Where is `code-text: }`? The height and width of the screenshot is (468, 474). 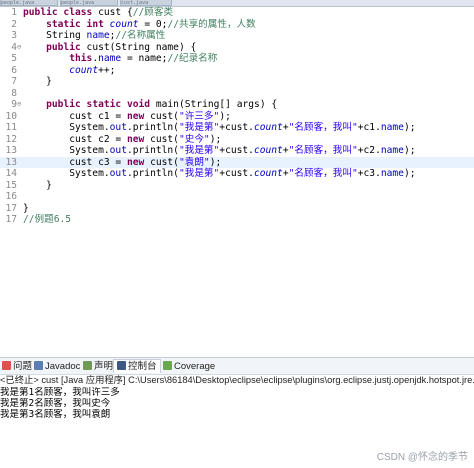 code-text: } is located at coordinates (37, 186).